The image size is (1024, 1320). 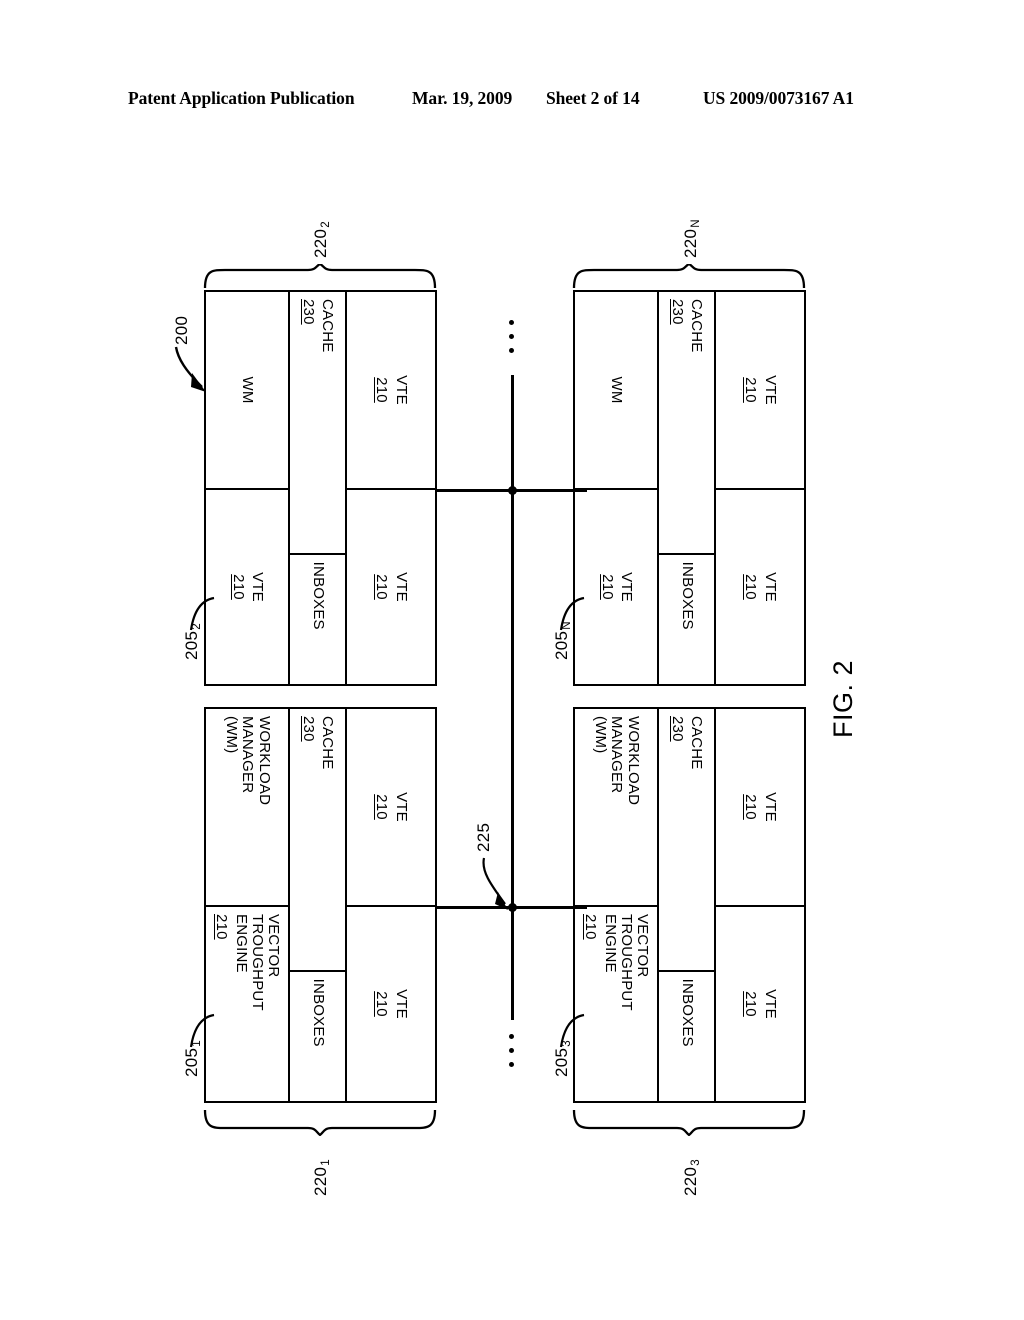 I want to click on figure-caption: FIG. 2, so click(x=843, y=698).